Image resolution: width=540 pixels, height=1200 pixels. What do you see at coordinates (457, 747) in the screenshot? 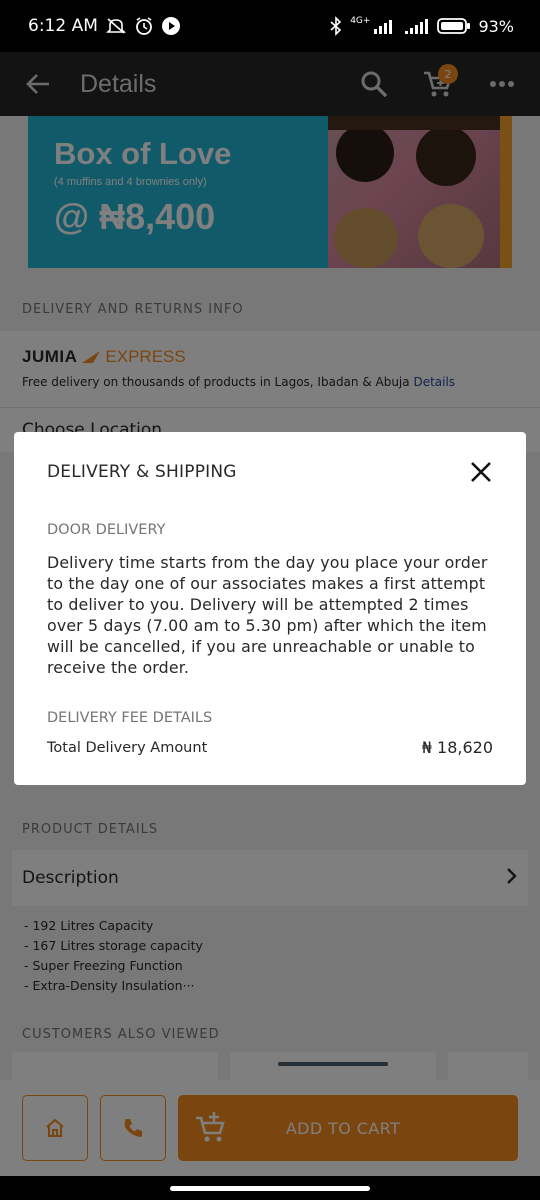
I see `total-delivery-amount: ₦ 18,620` at bounding box center [457, 747].